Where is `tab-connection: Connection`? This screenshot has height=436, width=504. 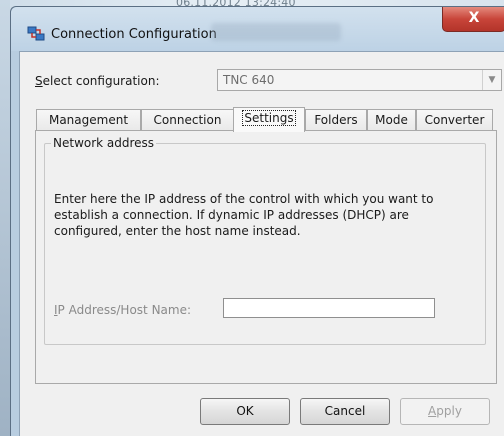
tab-connection: Connection is located at coordinates (187, 120).